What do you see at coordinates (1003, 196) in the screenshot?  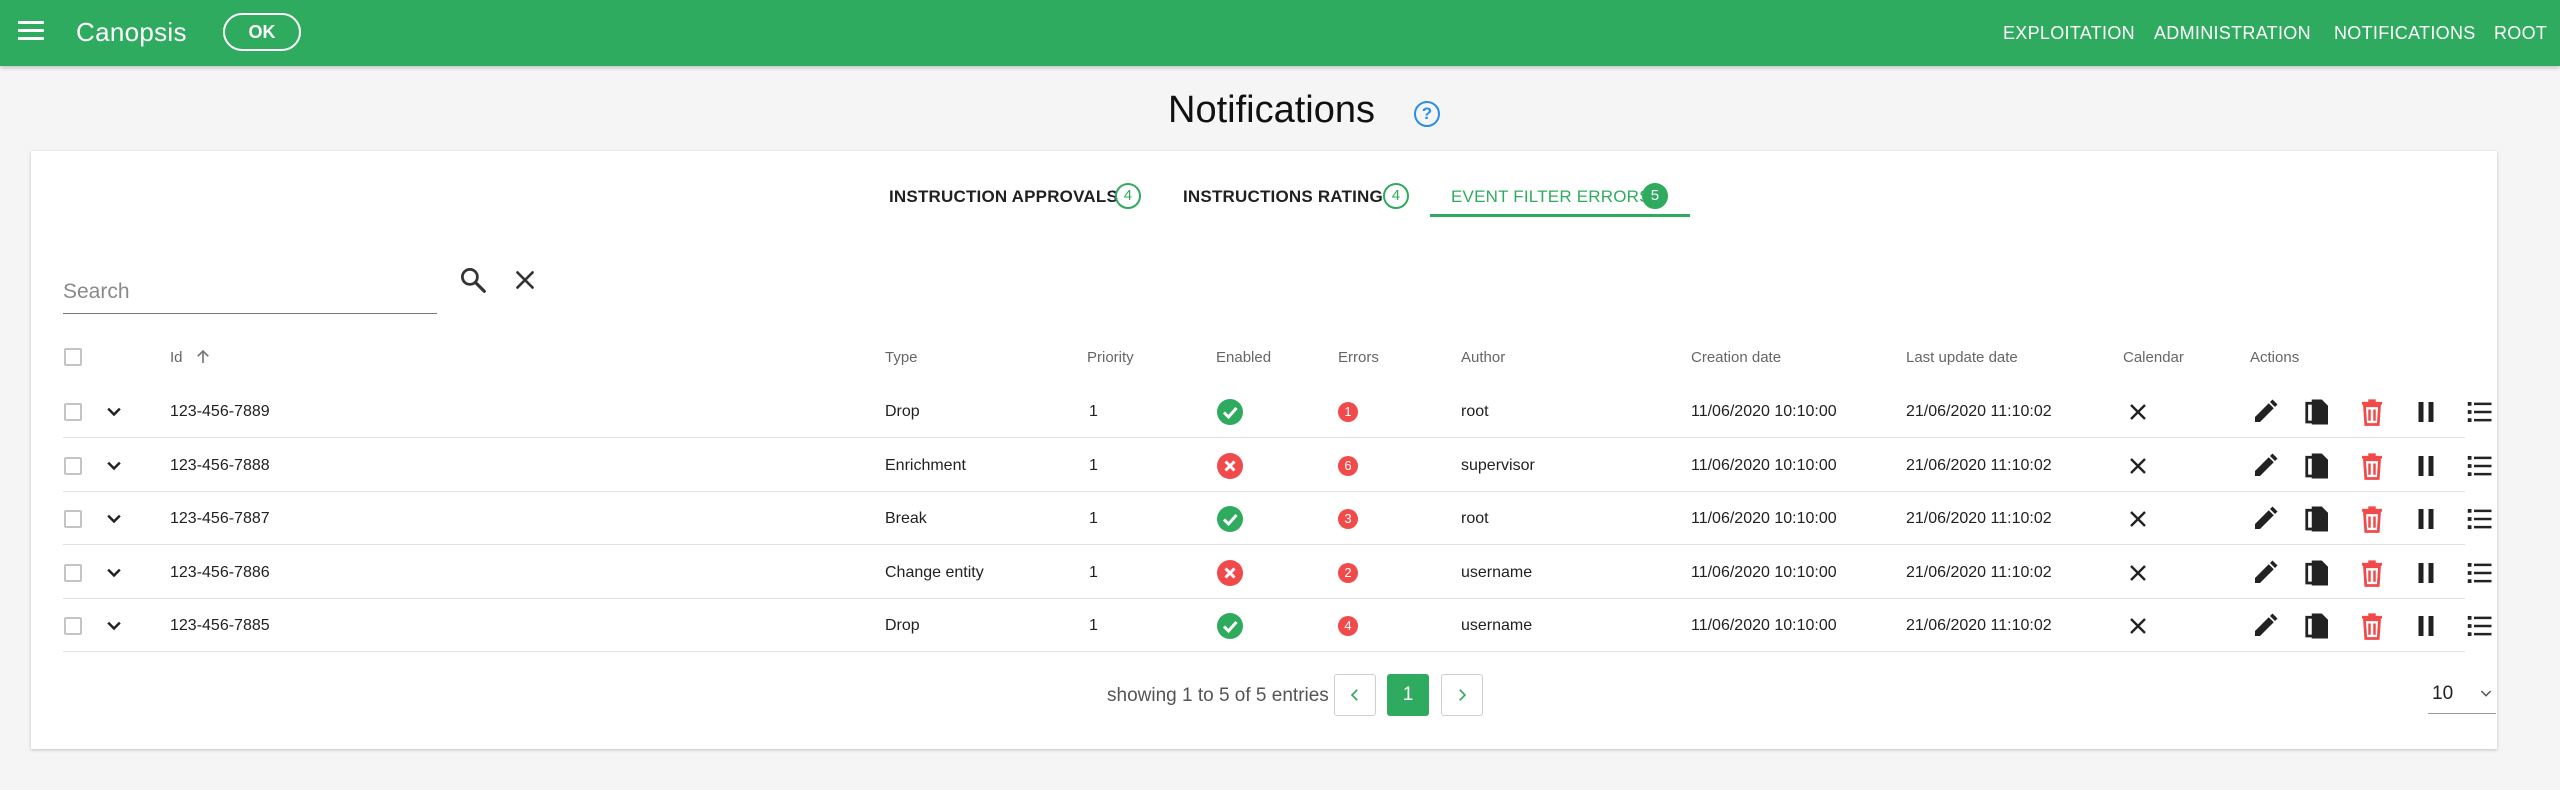 I see `tab-label: INSTRUCTION APPROVALS` at bounding box center [1003, 196].